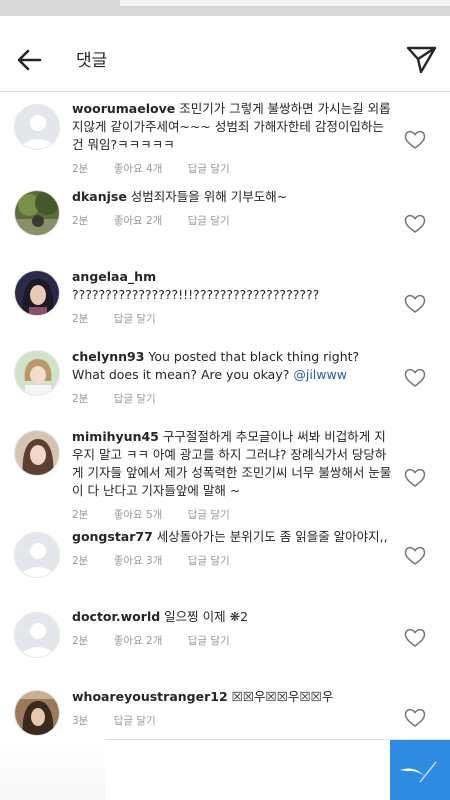  I want to click on floating-action-button, so click(420, 770).